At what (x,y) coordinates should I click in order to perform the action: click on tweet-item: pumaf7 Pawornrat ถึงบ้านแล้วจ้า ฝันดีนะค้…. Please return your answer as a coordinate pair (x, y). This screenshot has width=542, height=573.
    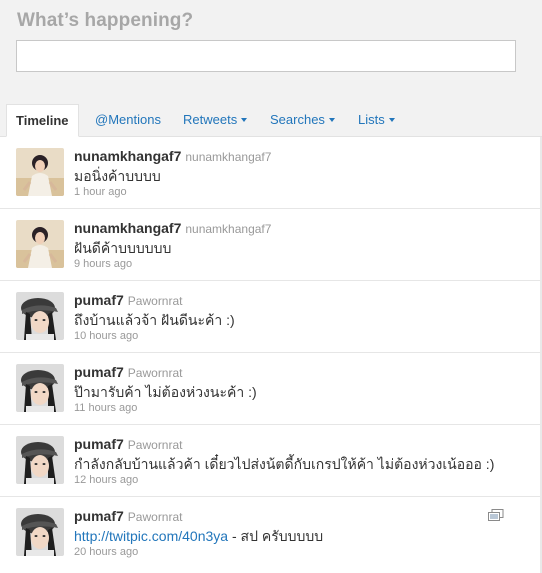
    Looking at the image, I should click on (271, 317).